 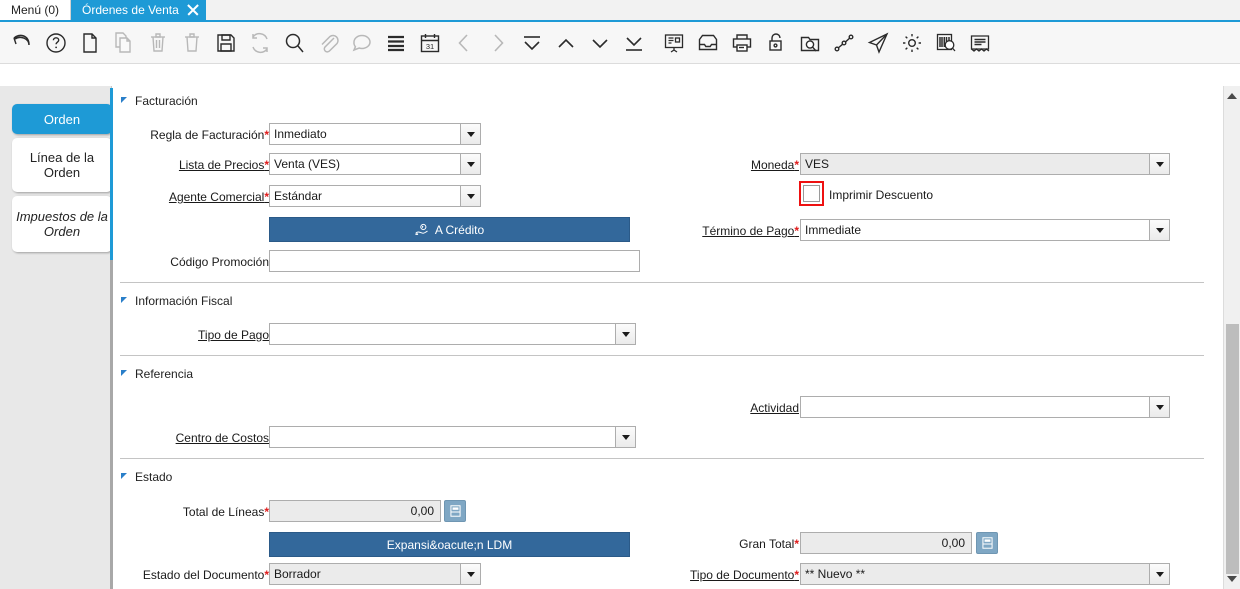 What do you see at coordinates (233, 335) in the screenshot?
I see `label-text: Tipo de Pago` at bounding box center [233, 335].